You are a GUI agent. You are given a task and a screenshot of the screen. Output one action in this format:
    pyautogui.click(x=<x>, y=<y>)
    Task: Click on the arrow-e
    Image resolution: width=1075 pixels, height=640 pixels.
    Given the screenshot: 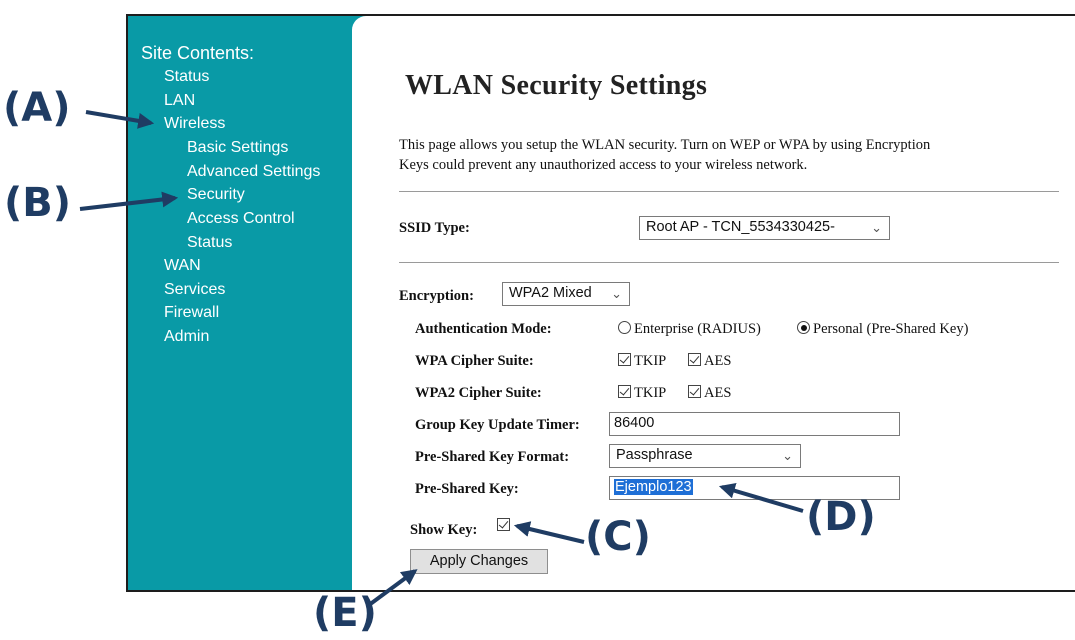 What is the action you would take?
    pyautogui.click(x=392, y=588)
    